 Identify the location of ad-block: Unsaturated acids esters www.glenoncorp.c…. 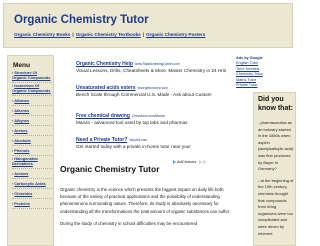
(156, 91).